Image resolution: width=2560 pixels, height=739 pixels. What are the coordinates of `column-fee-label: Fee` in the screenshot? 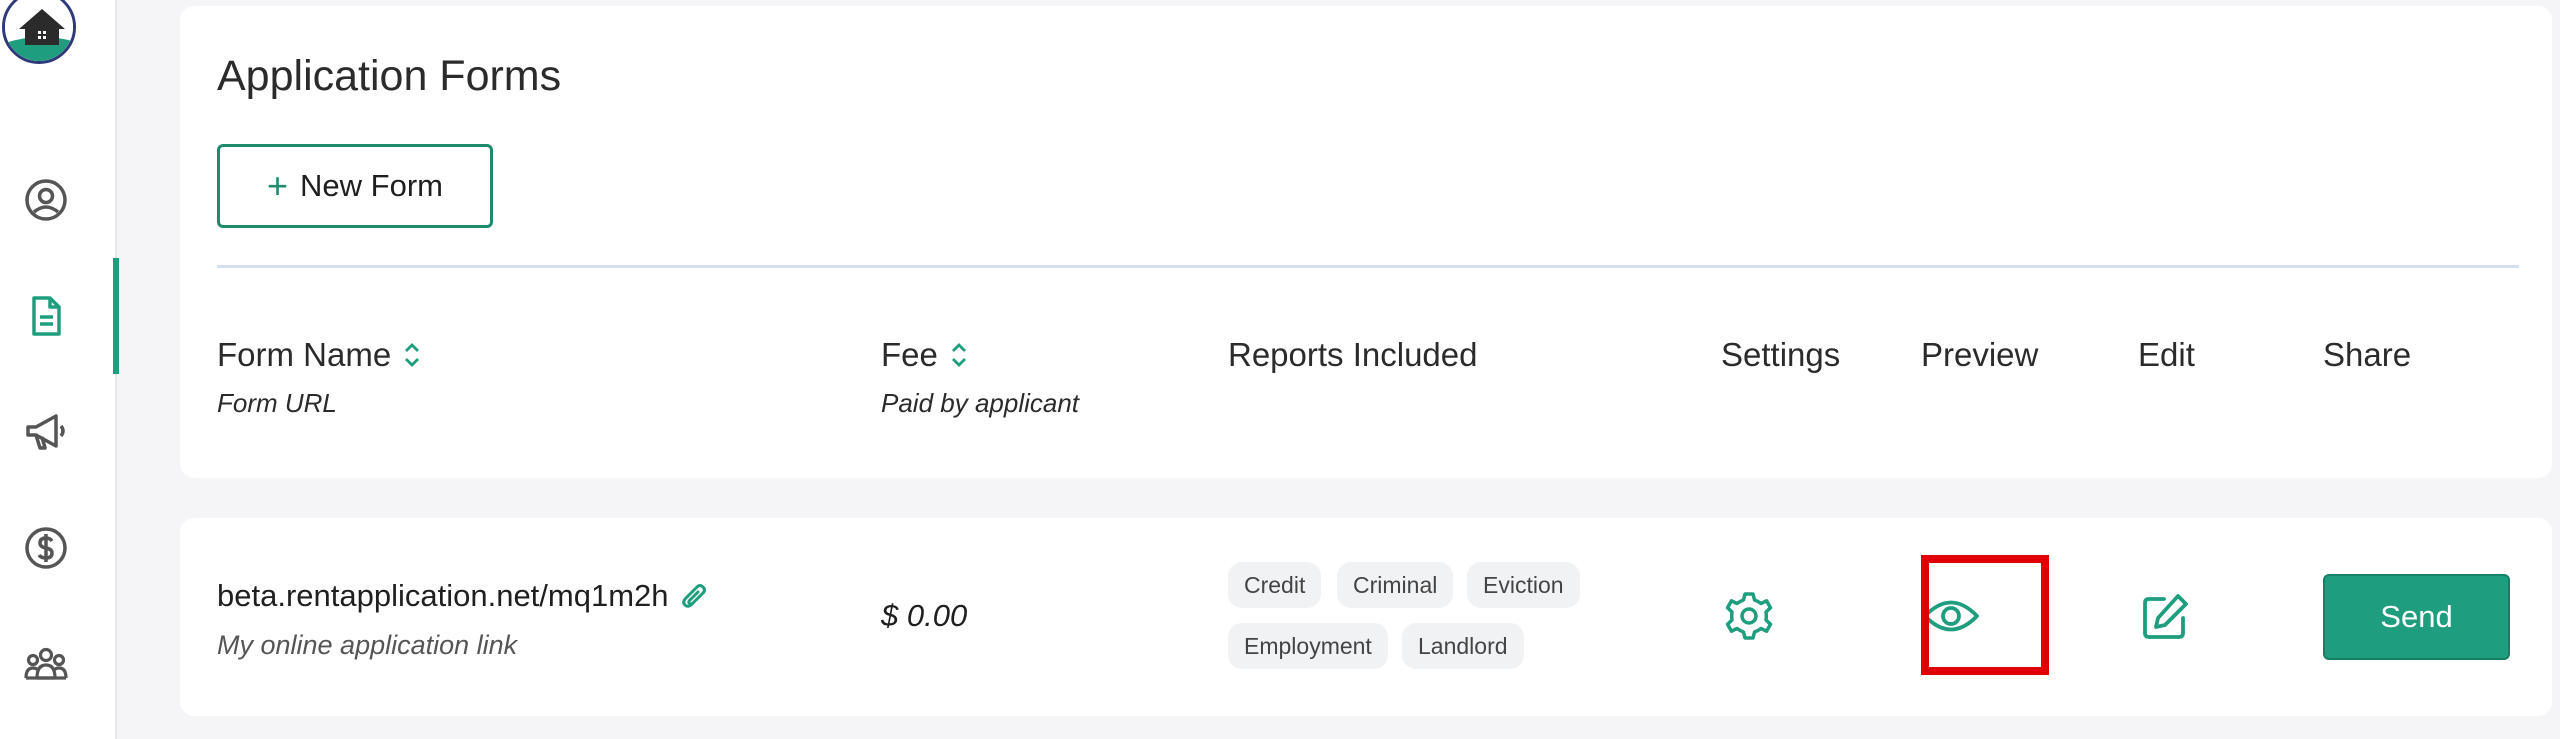 It's located at (909, 354).